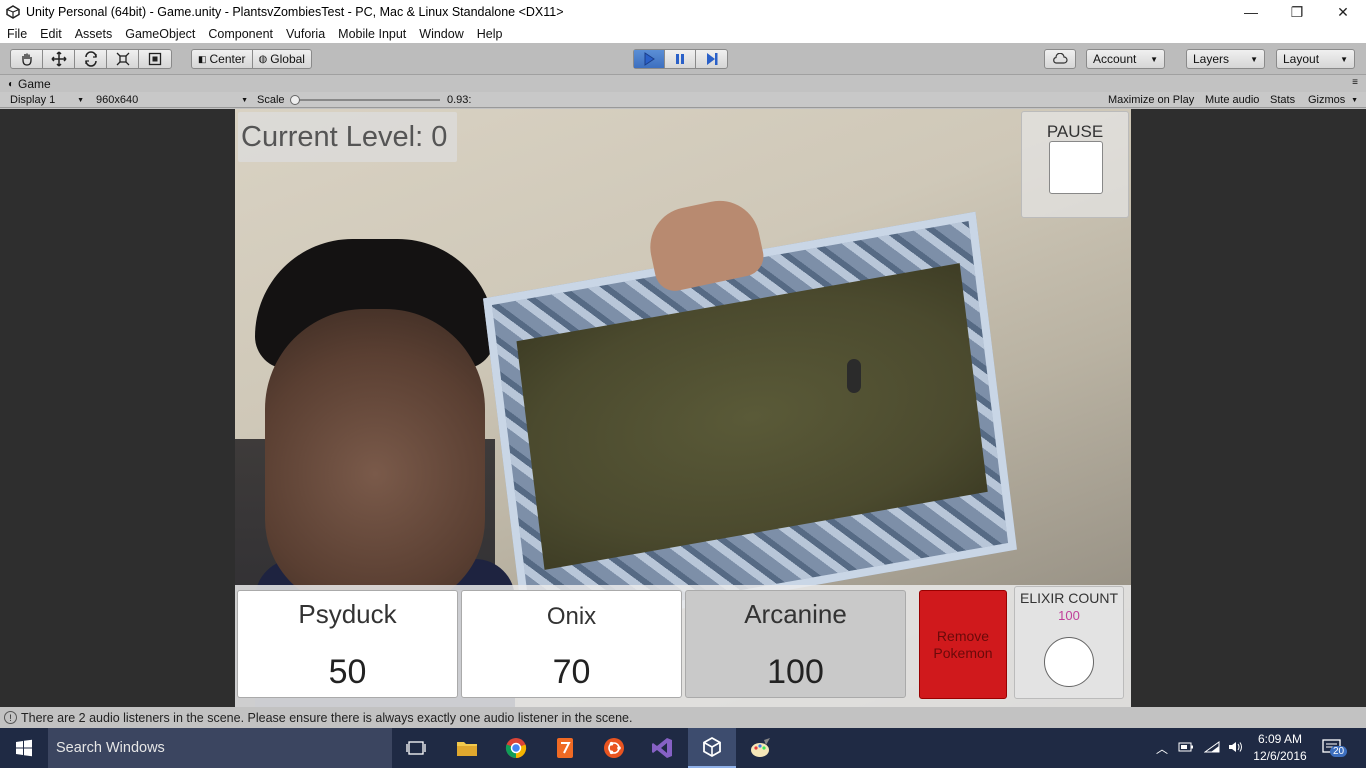 This screenshot has width=1366, height=768. Describe the element at coordinates (305, 34) in the screenshot. I see `menu-vuforia: Vuforia` at that location.